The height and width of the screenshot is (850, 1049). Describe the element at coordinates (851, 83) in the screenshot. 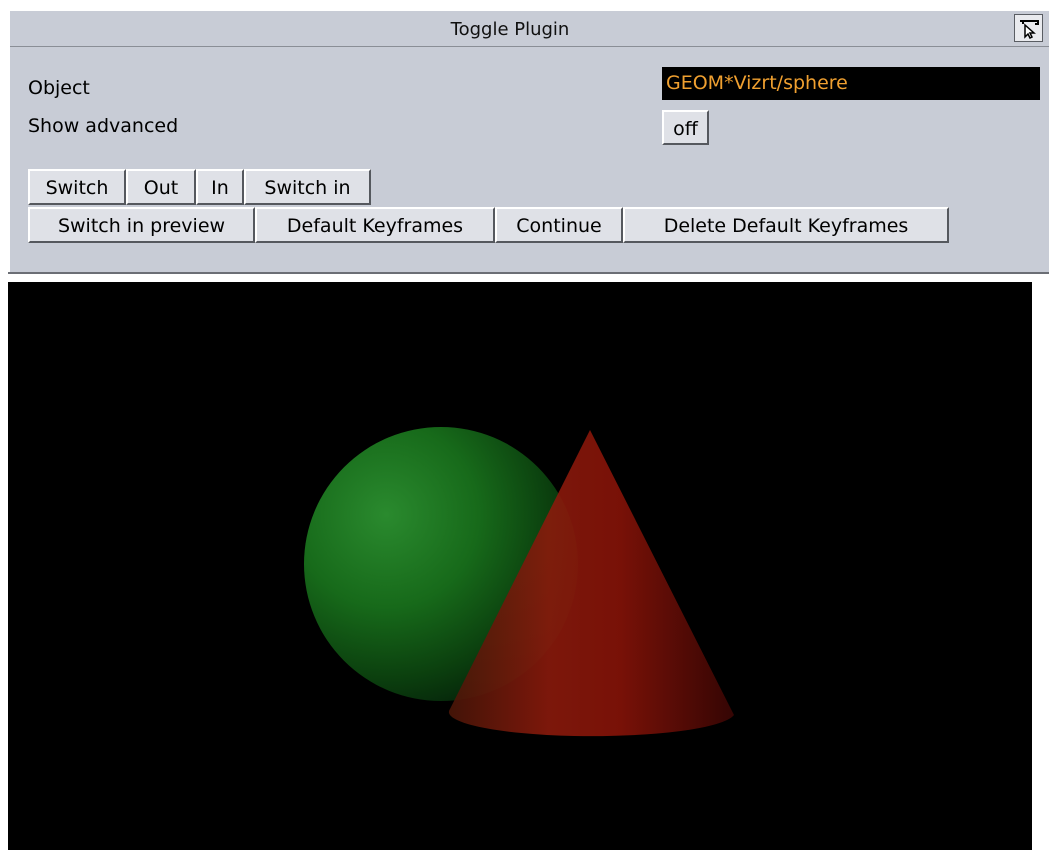

I see `object-field: GEOM*Vizrt/sphere` at that location.